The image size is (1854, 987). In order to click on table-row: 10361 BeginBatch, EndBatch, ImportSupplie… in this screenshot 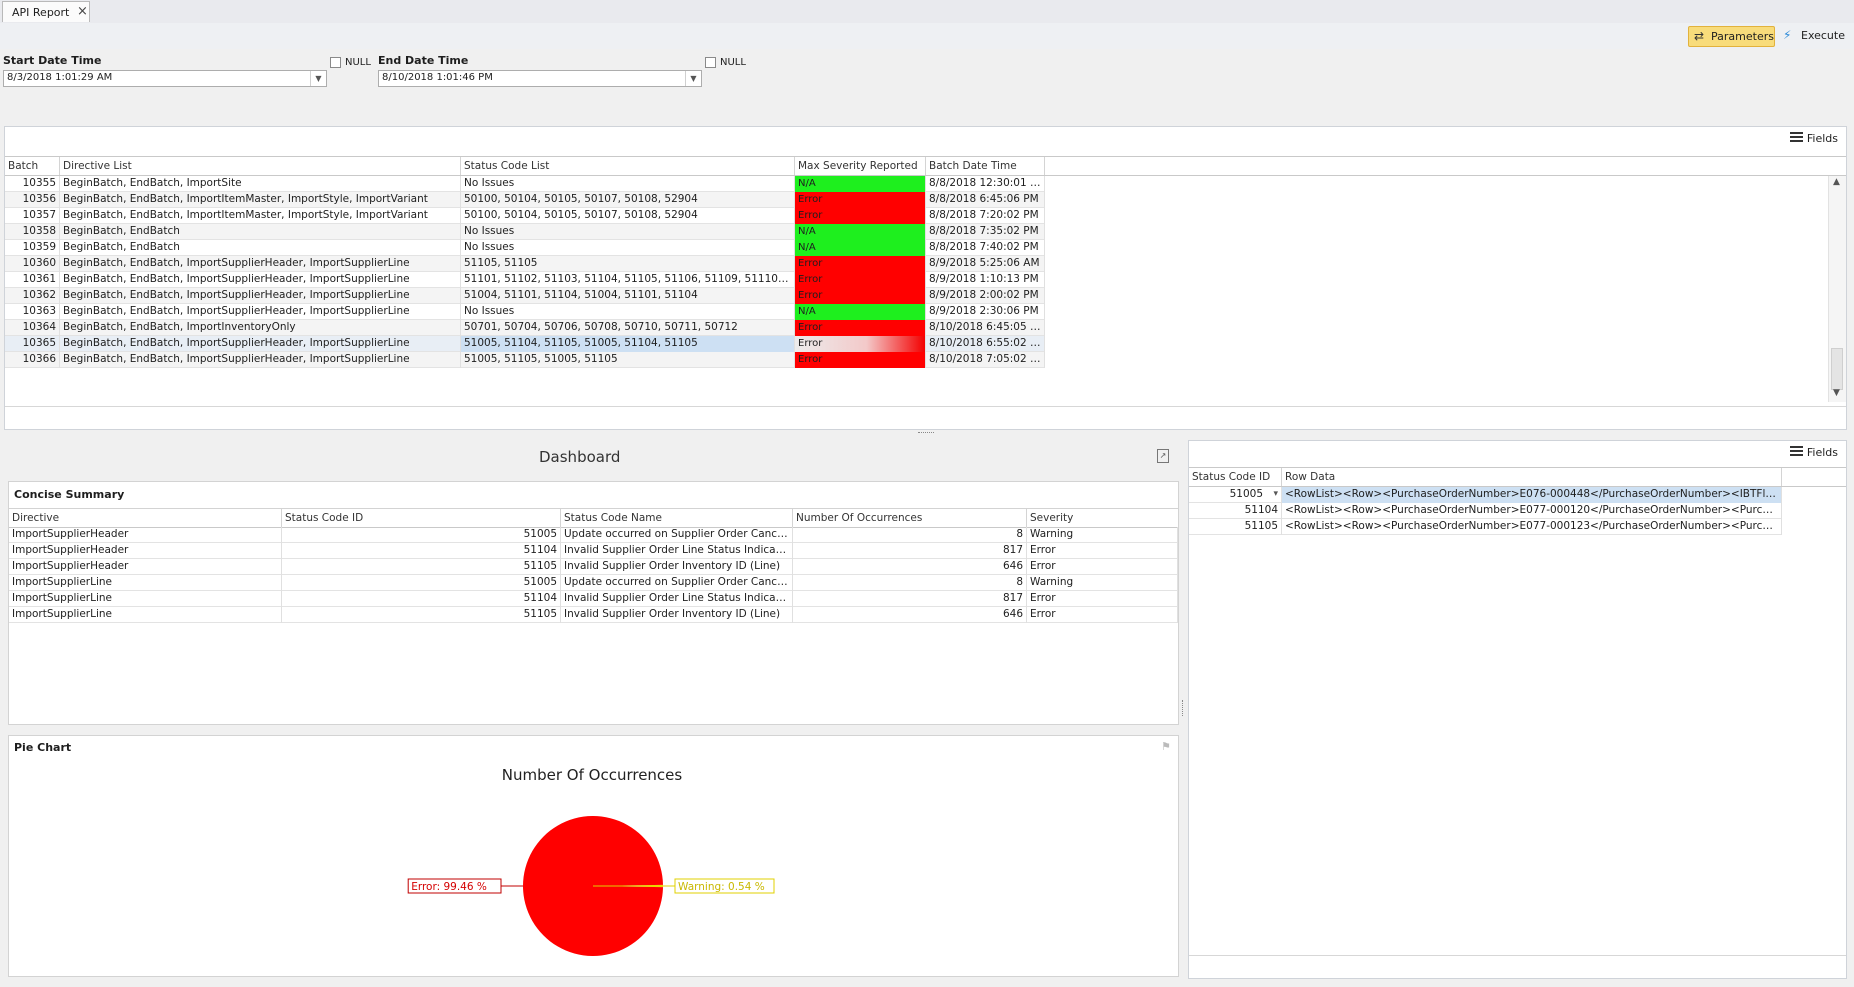, I will do `click(525, 280)`.